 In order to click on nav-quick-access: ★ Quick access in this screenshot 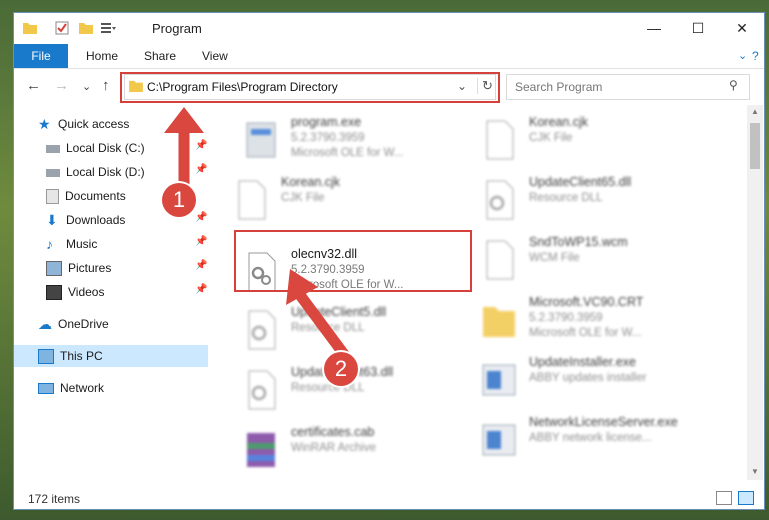, I will do `click(83, 124)`.